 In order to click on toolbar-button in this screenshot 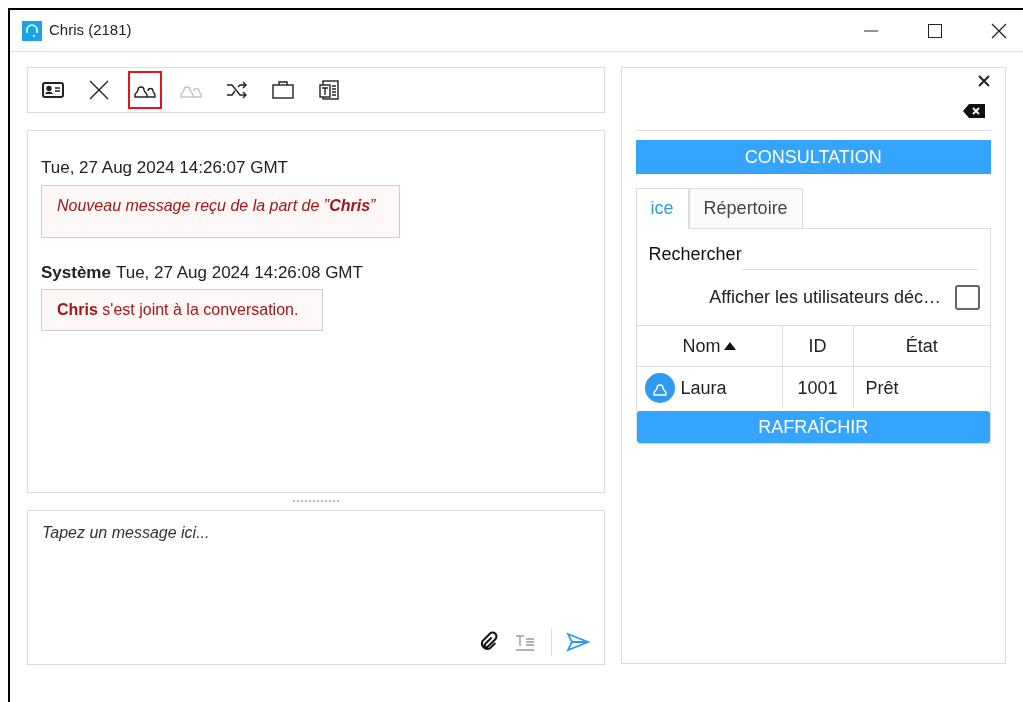, I will do `click(145, 90)`.